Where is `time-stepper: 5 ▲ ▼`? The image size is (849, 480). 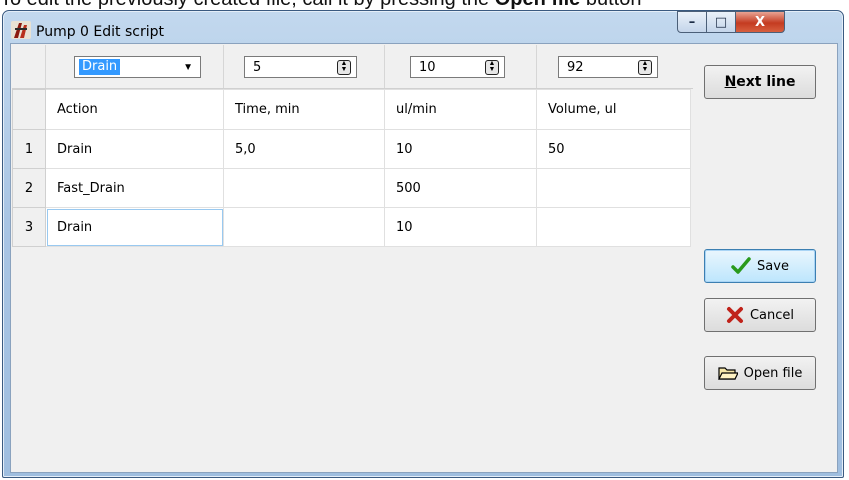 time-stepper: 5 ▲ ▼ is located at coordinates (300, 67).